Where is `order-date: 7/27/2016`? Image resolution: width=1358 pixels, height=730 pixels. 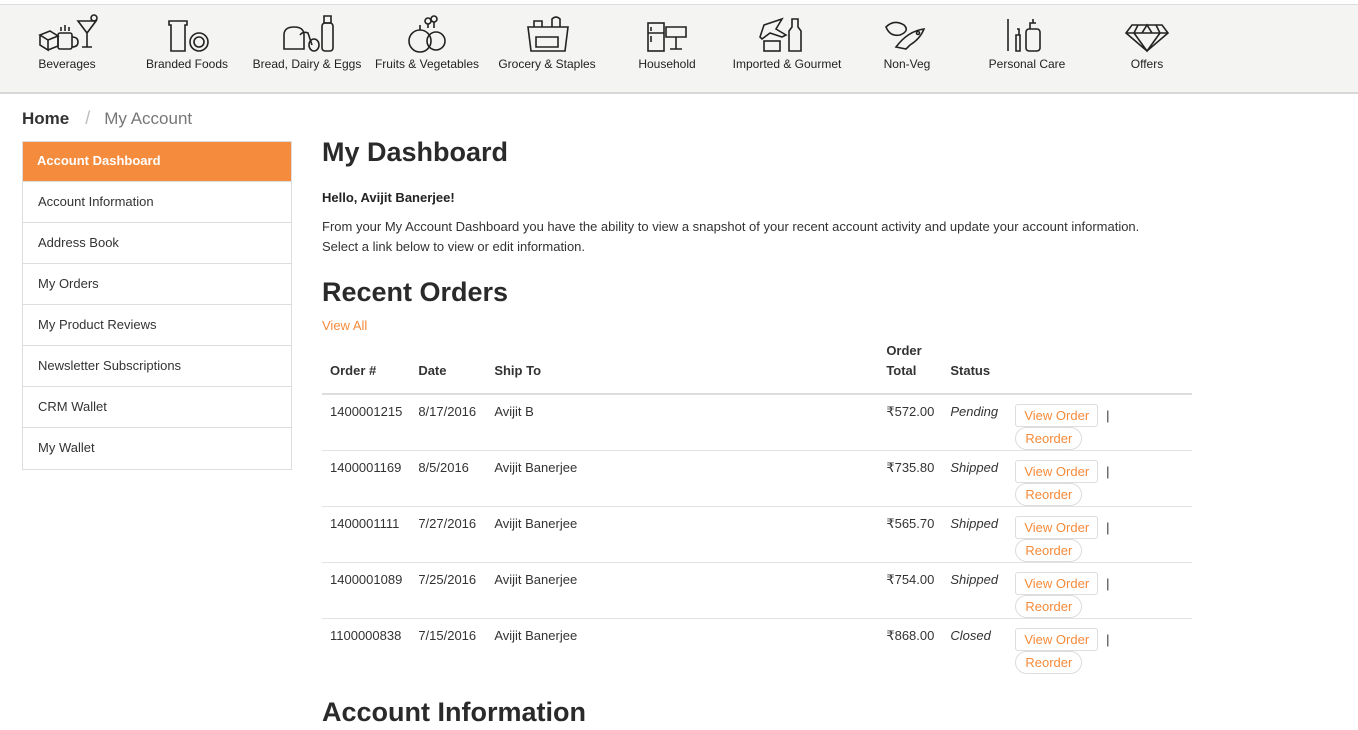 order-date: 7/27/2016 is located at coordinates (448, 534).